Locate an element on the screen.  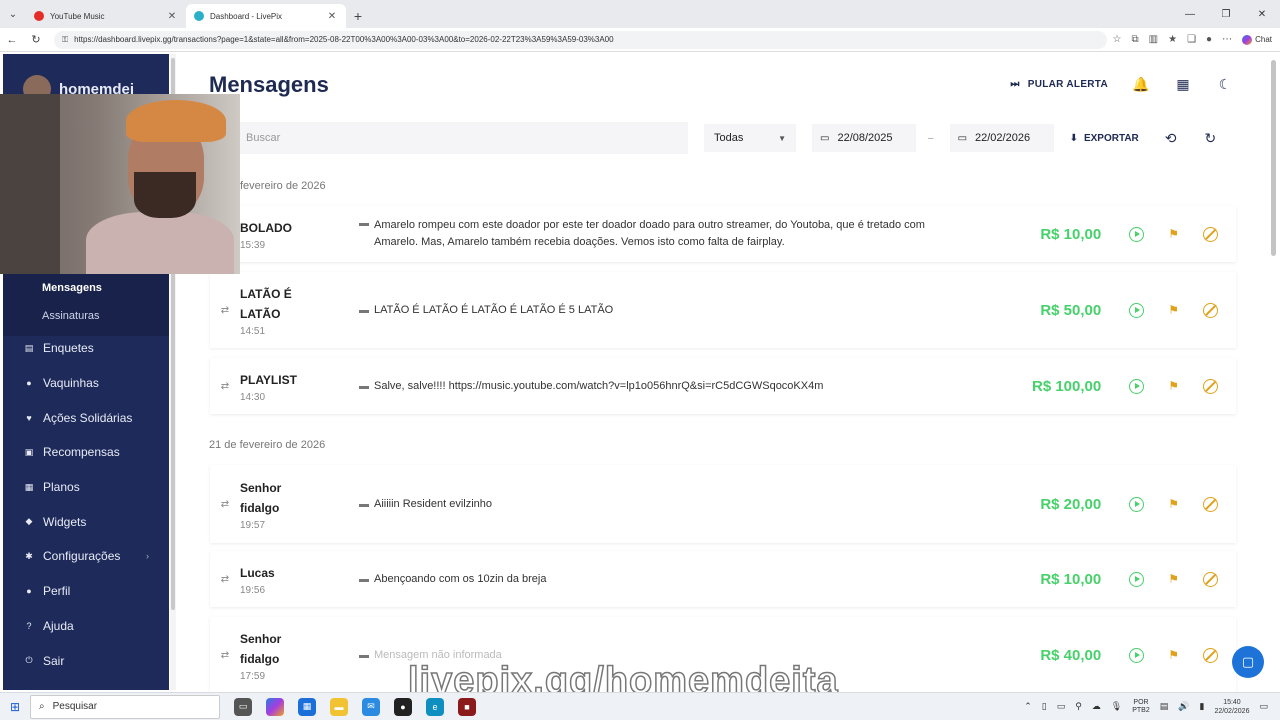
sidebar-item-ajuda: ? Ajuda is located at coordinates (86, 626).